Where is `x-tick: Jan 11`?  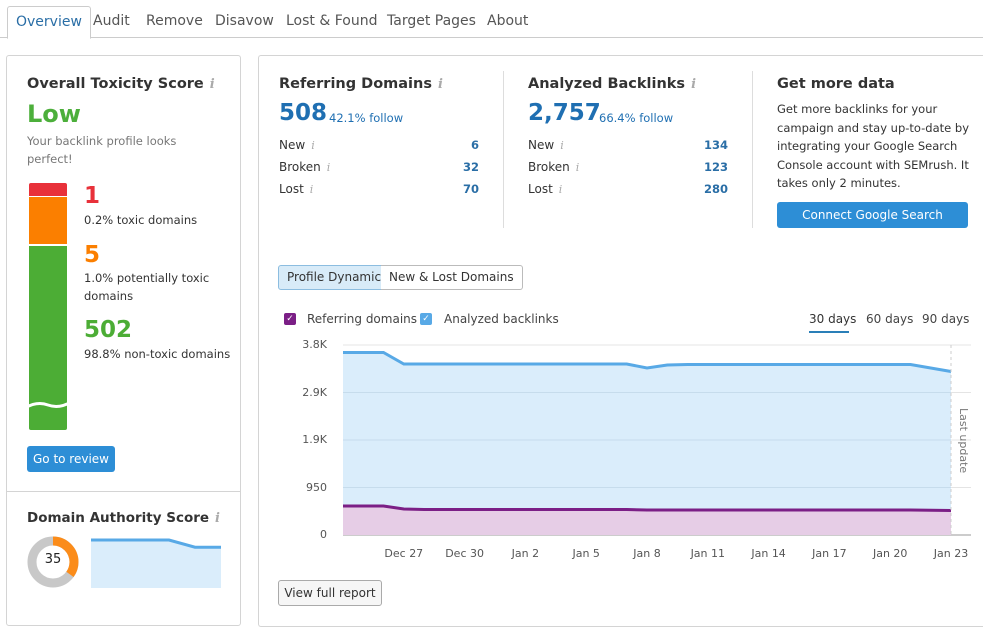 x-tick: Jan 11 is located at coordinates (708, 553).